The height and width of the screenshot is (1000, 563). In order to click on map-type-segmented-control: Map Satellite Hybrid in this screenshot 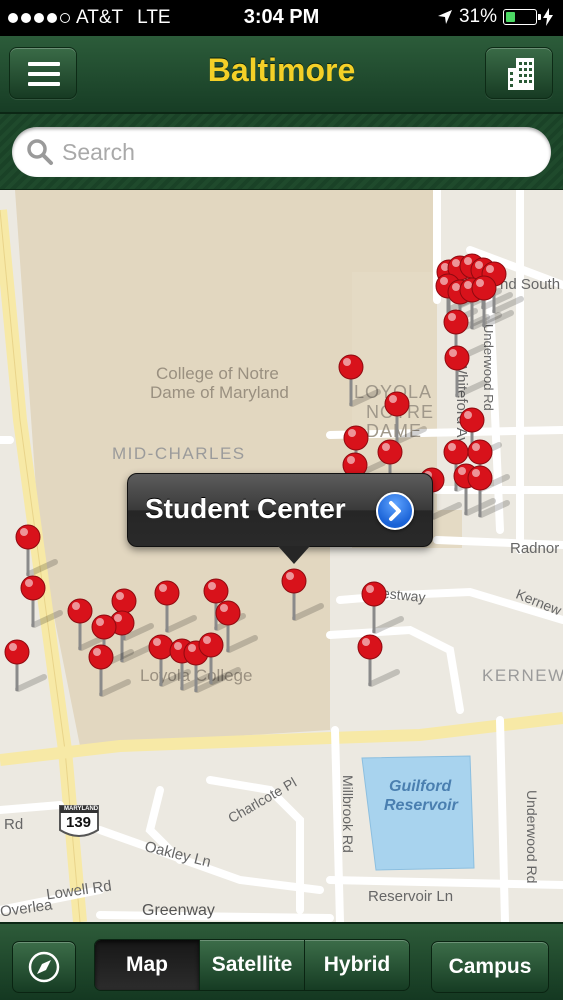, I will do `click(252, 965)`.